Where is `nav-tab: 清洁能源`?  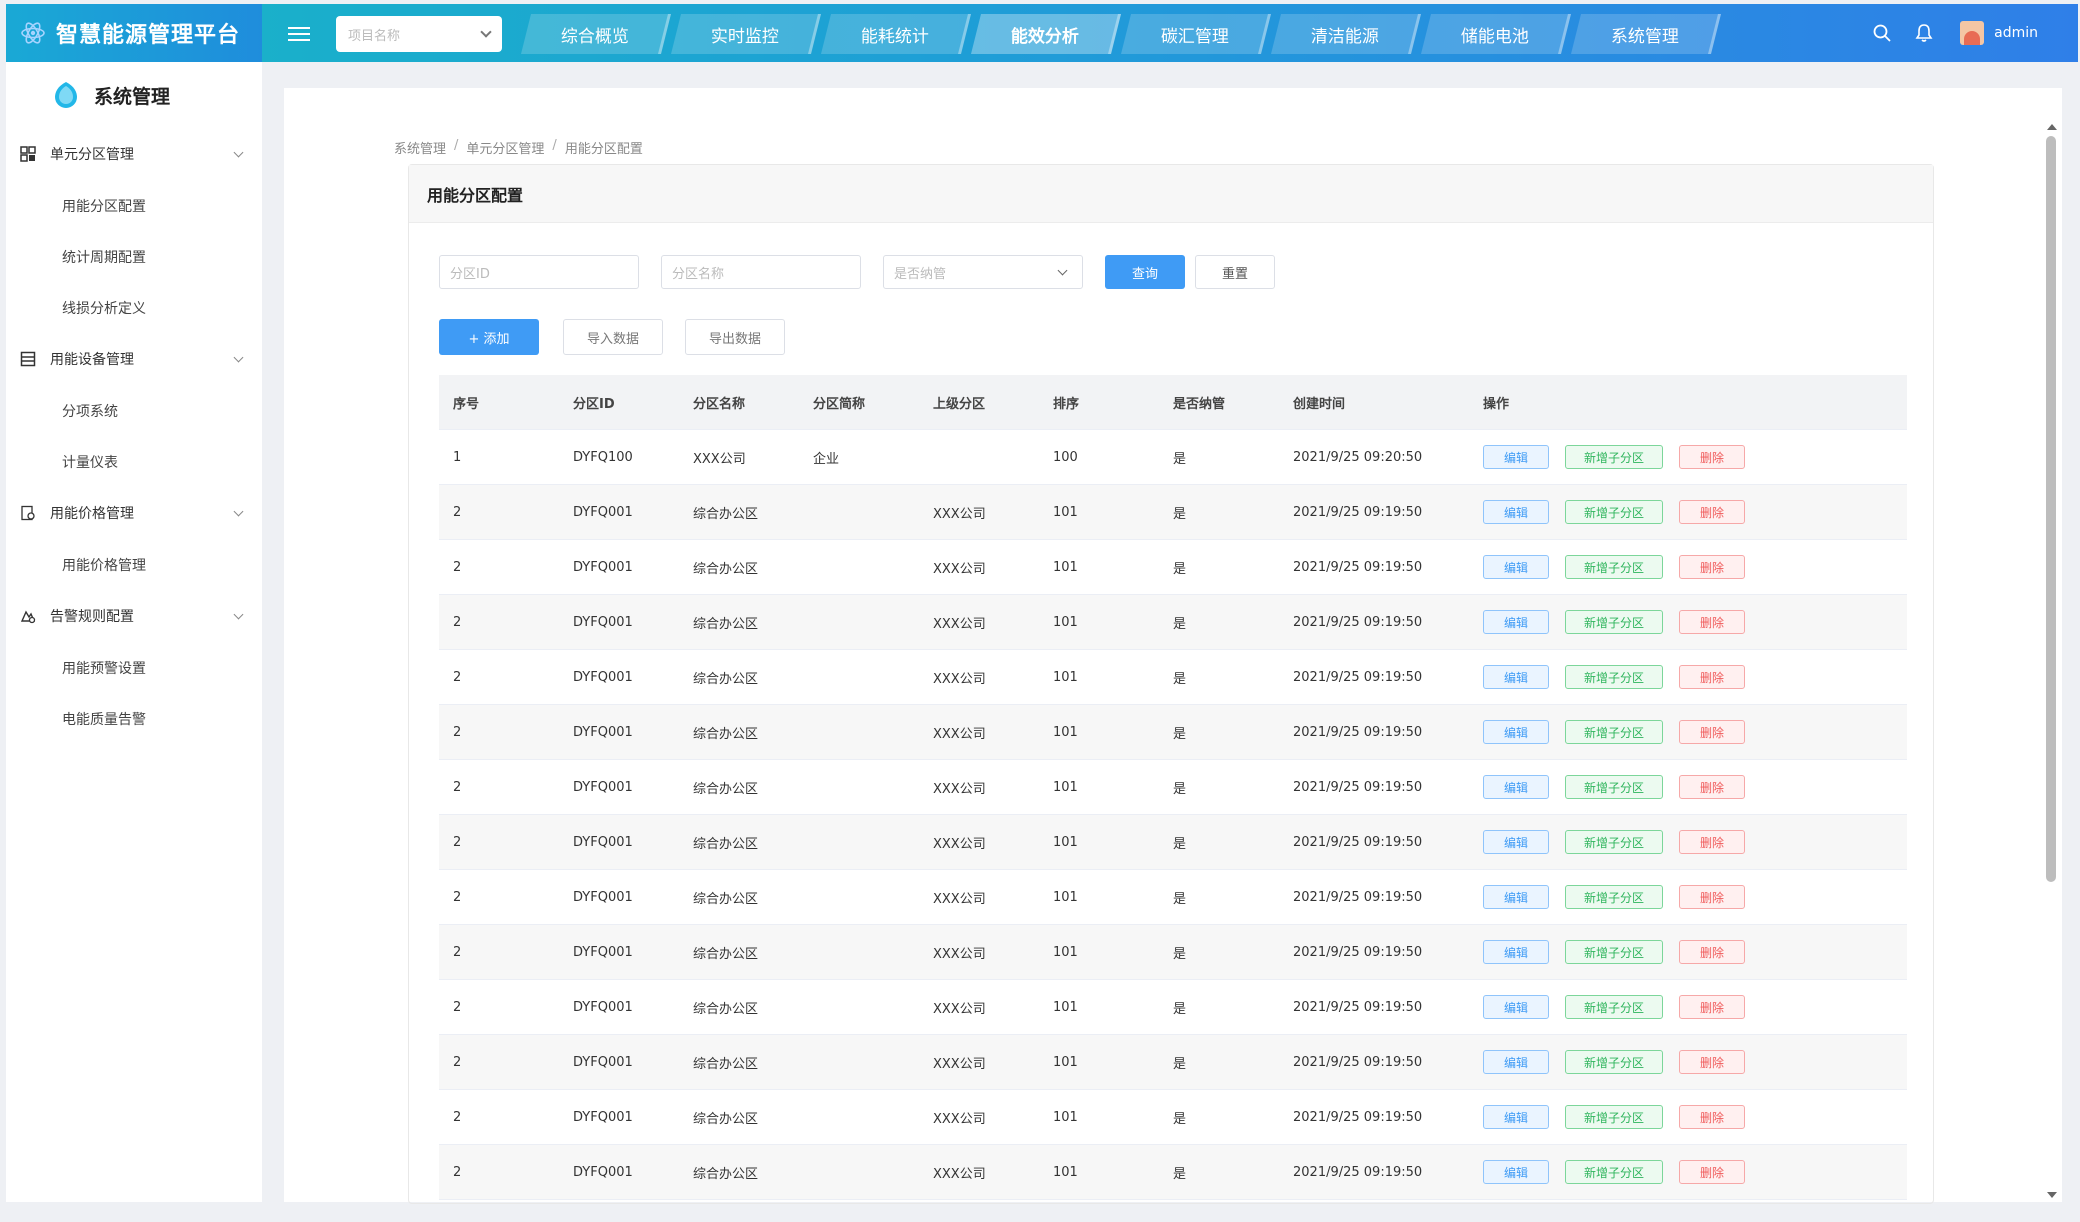 nav-tab: 清洁能源 is located at coordinates (1346, 34).